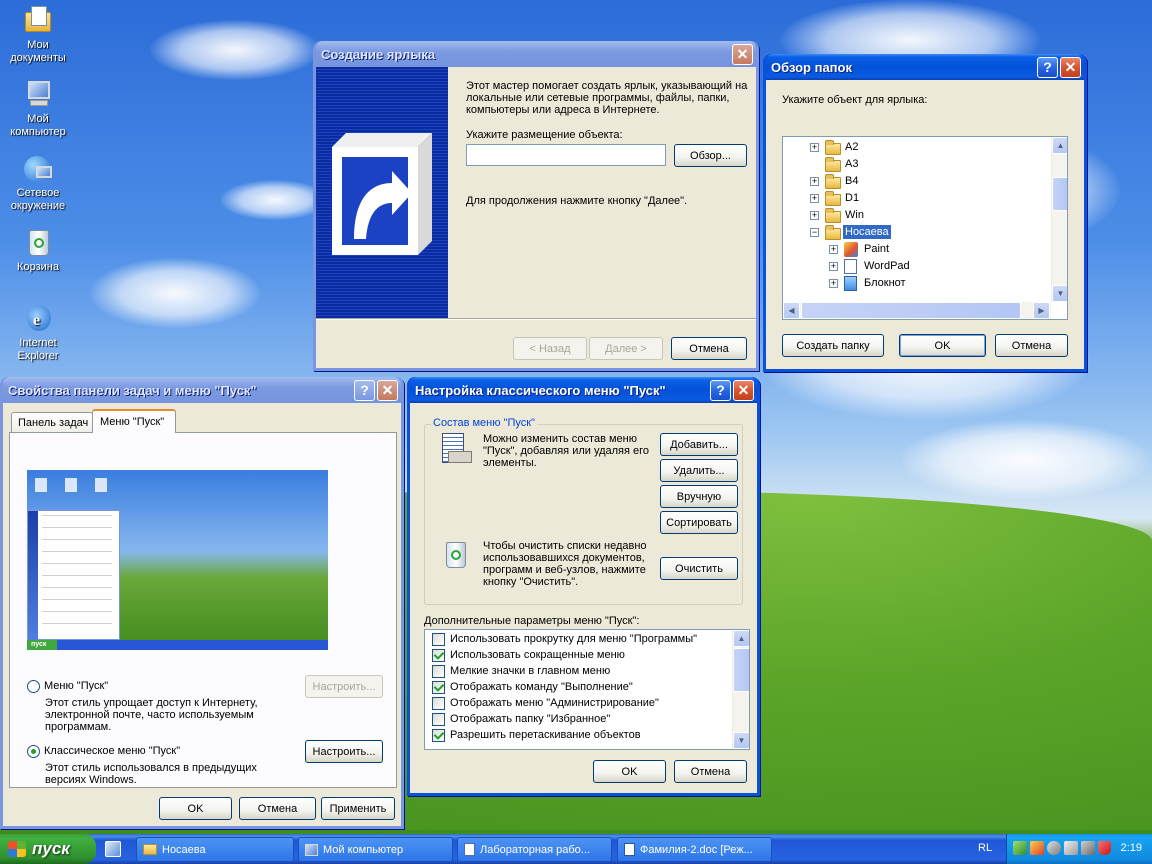 The width and height of the screenshot is (1152, 864). I want to click on desktop-icon-my-documents: Мои документы, so click(38, 34).